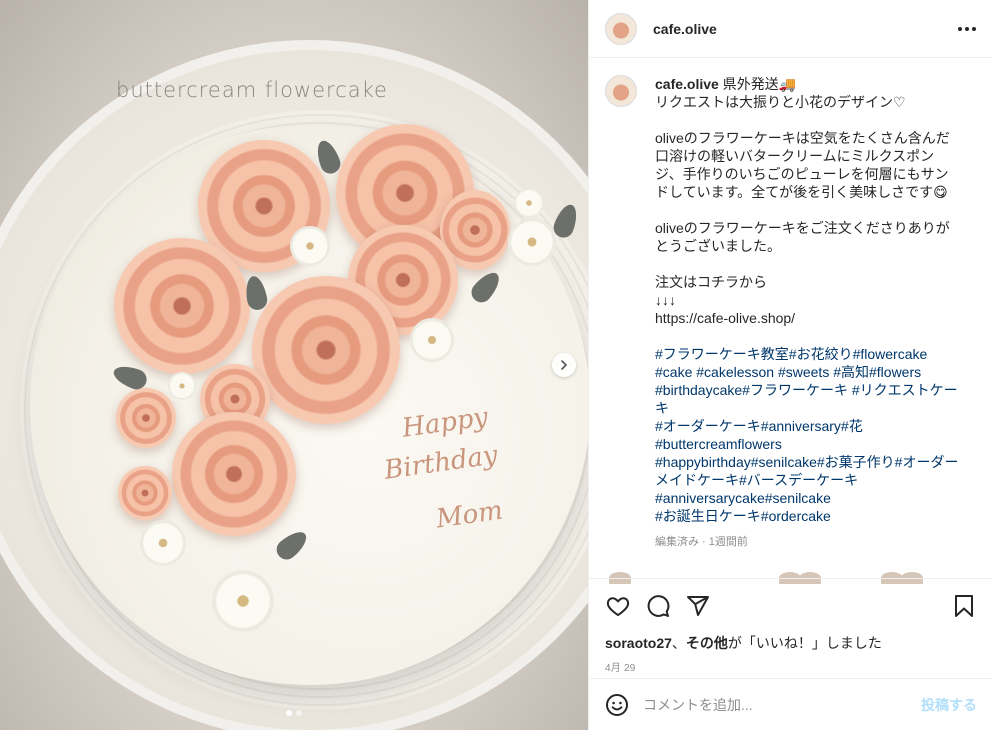 This screenshot has height=730, width=992. What do you see at coordinates (687, 84) in the screenshot?
I see `caption-author: cafe.olive` at bounding box center [687, 84].